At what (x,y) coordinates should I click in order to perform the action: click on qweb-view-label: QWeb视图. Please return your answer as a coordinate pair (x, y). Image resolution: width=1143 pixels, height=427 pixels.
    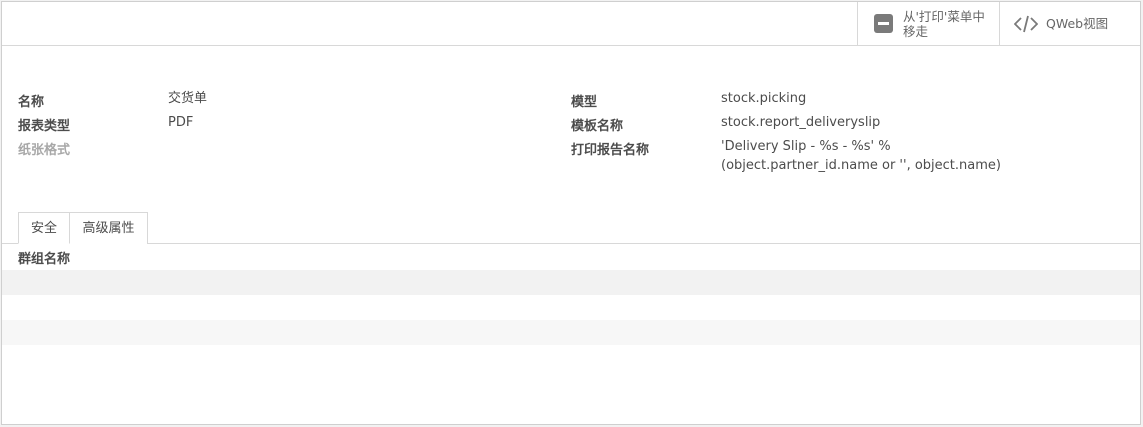
    Looking at the image, I should click on (1077, 23).